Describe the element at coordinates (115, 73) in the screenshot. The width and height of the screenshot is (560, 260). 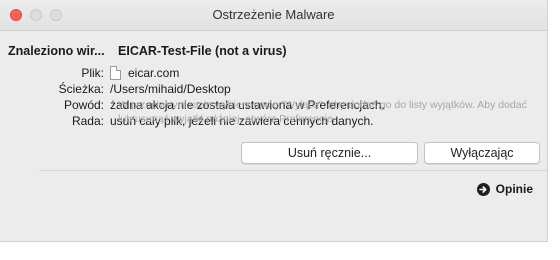
I see `file-icon` at that location.